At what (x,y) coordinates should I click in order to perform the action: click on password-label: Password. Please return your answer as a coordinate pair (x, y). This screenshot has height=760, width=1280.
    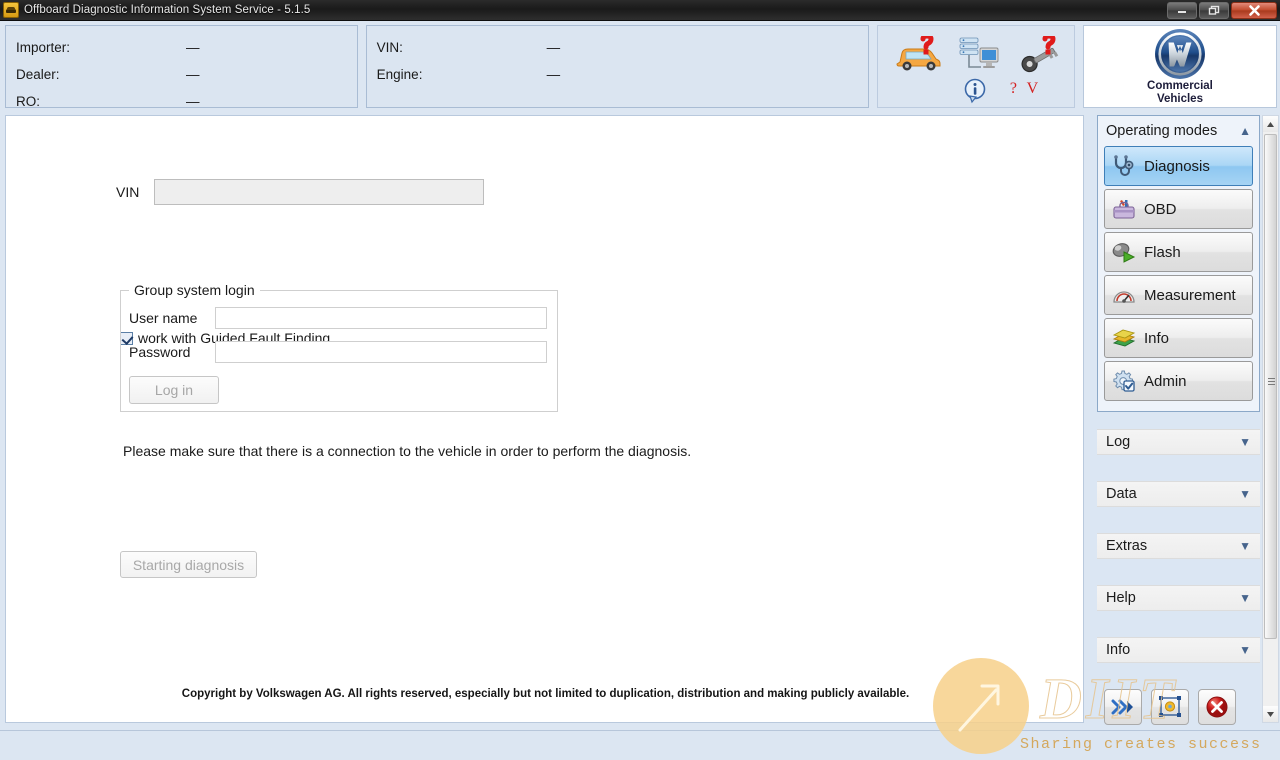
    Looking at the image, I should click on (160, 352).